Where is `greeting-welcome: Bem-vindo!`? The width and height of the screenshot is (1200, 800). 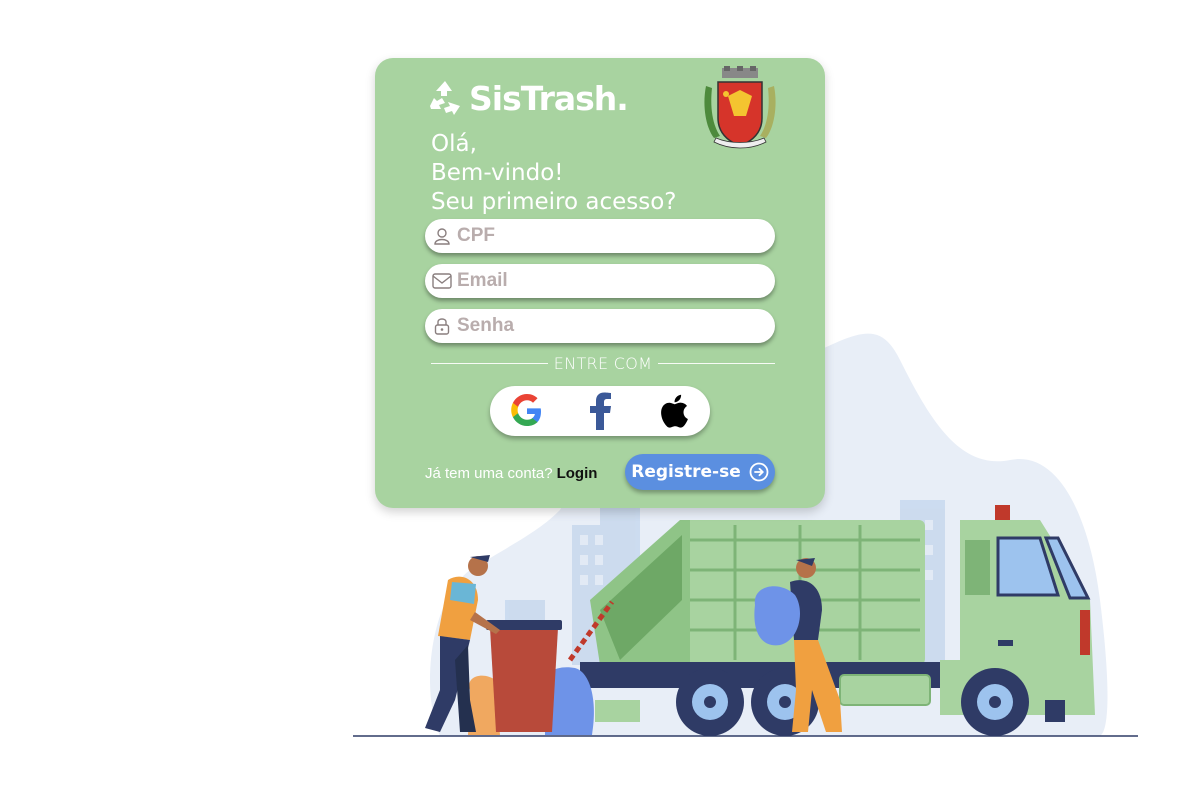
greeting-welcome: Bem-vindo! is located at coordinates (497, 173).